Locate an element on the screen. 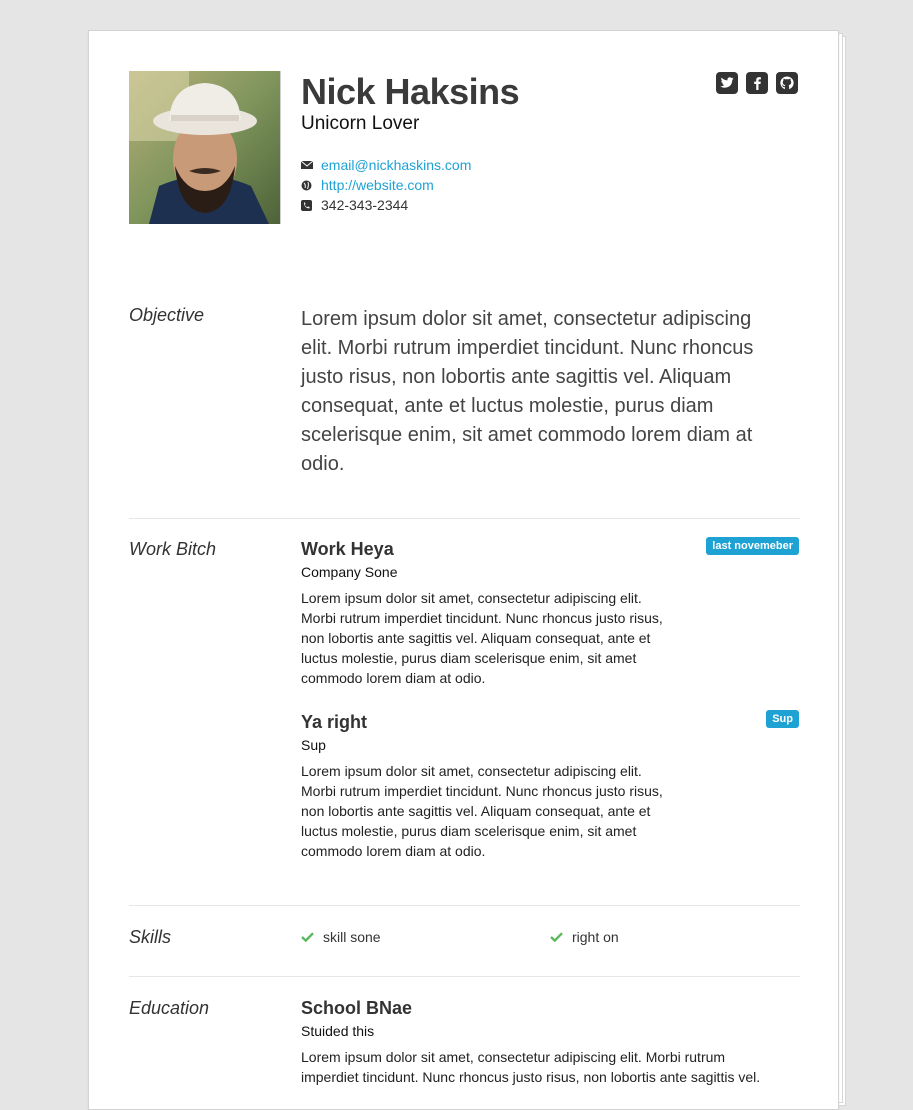 The height and width of the screenshot is (1110, 913). skill-label: right on is located at coordinates (595, 937).